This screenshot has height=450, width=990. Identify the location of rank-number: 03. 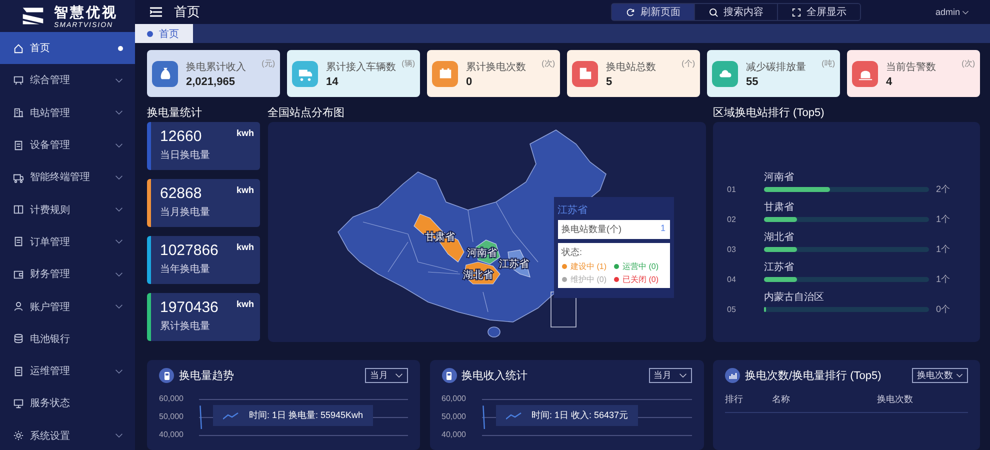
(731, 249).